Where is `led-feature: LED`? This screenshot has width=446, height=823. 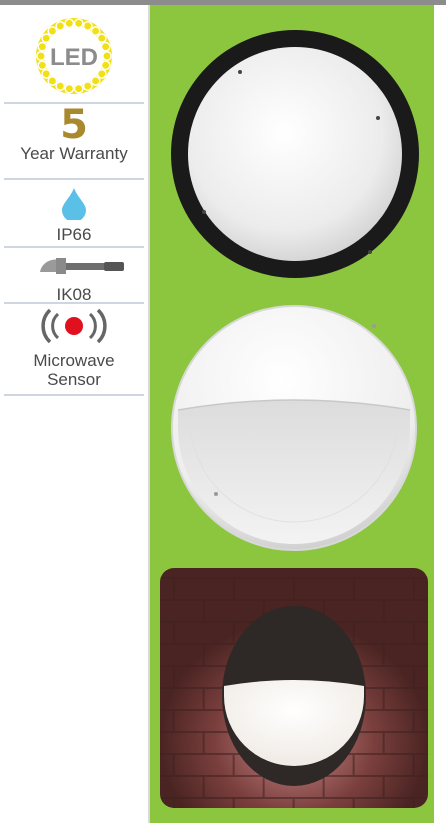
led-feature: LED is located at coordinates (74, 54).